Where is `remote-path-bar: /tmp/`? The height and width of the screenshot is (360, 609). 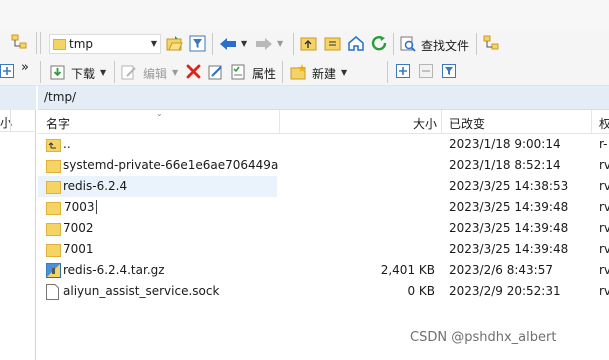
remote-path-bar: /tmp/ is located at coordinates (323, 98).